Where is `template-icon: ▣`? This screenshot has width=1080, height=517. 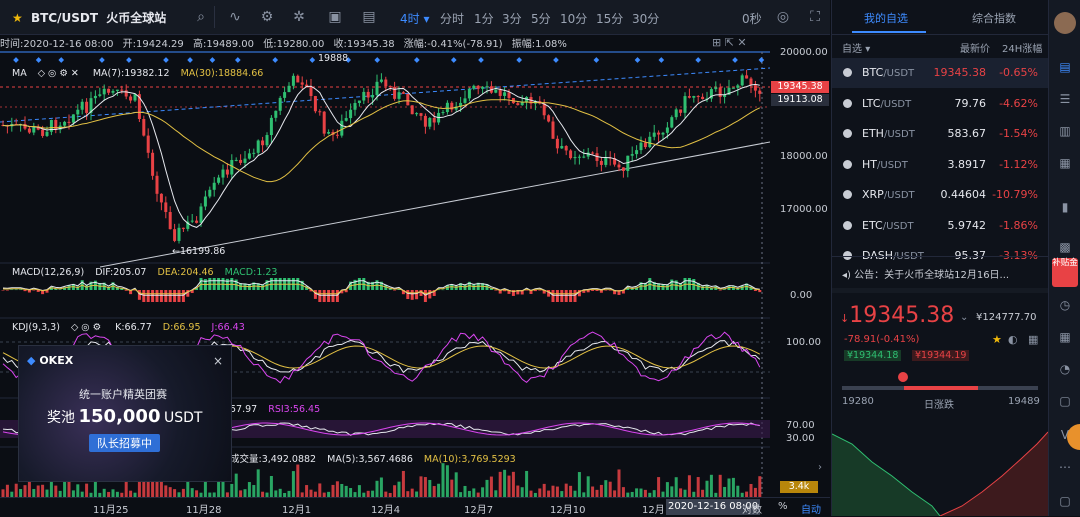
template-icon: ▣ is located at coordinates (335, 17).